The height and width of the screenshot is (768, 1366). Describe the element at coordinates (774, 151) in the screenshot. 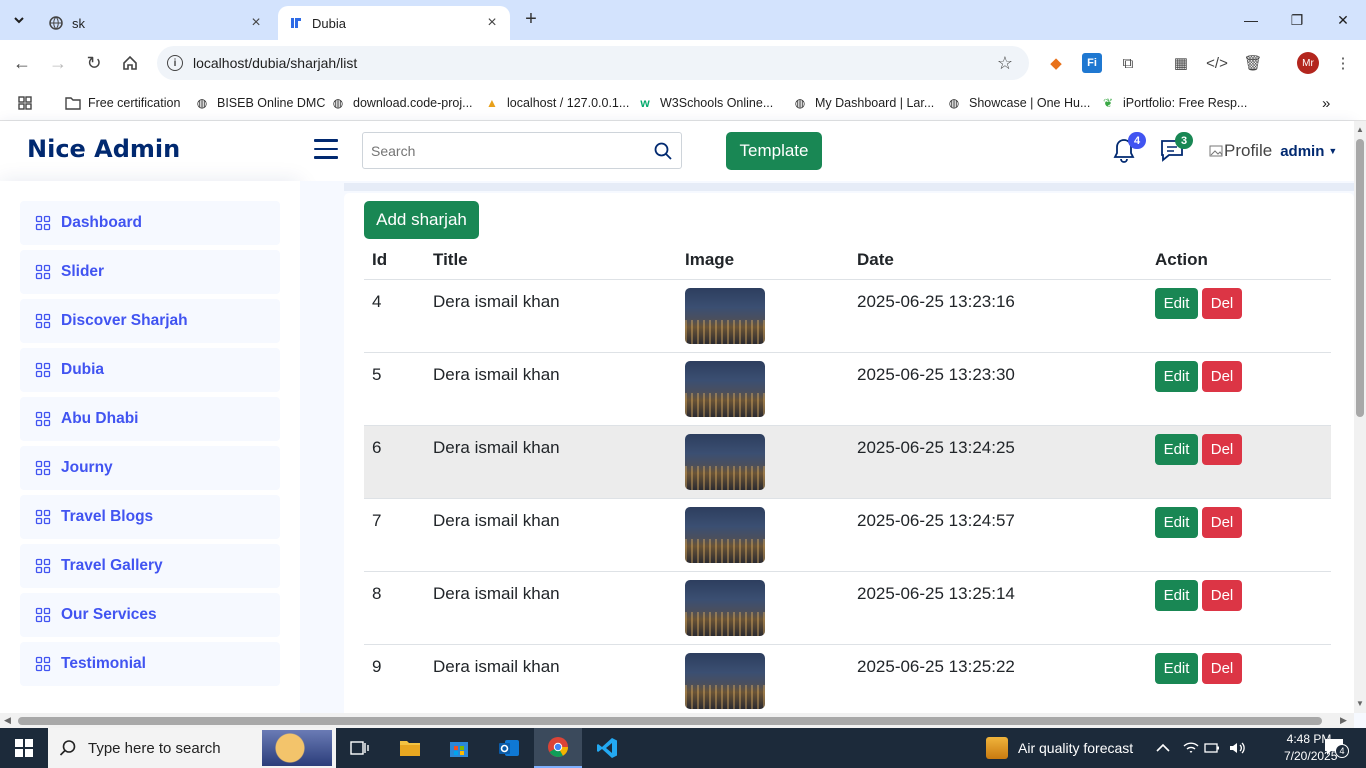

I see `template-button: Template` at that location.